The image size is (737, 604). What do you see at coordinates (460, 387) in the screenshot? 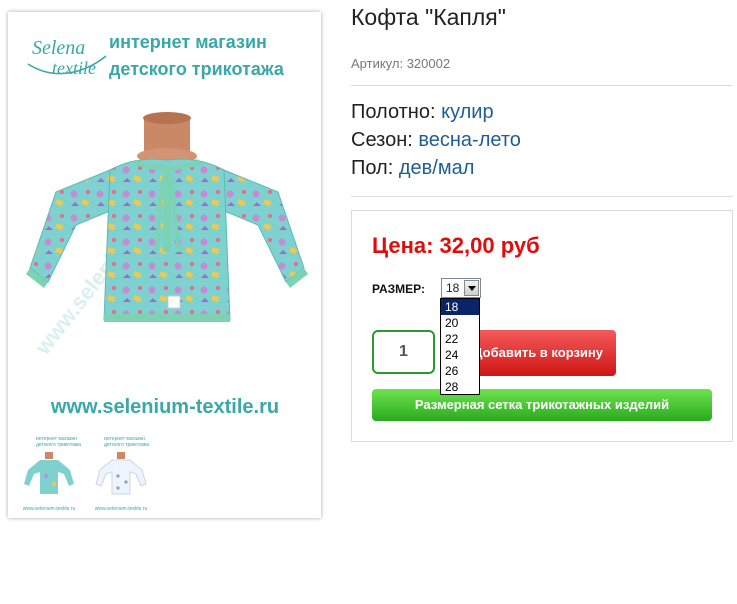
I see `size-option-28: 28` at bounding box center [460, 387].